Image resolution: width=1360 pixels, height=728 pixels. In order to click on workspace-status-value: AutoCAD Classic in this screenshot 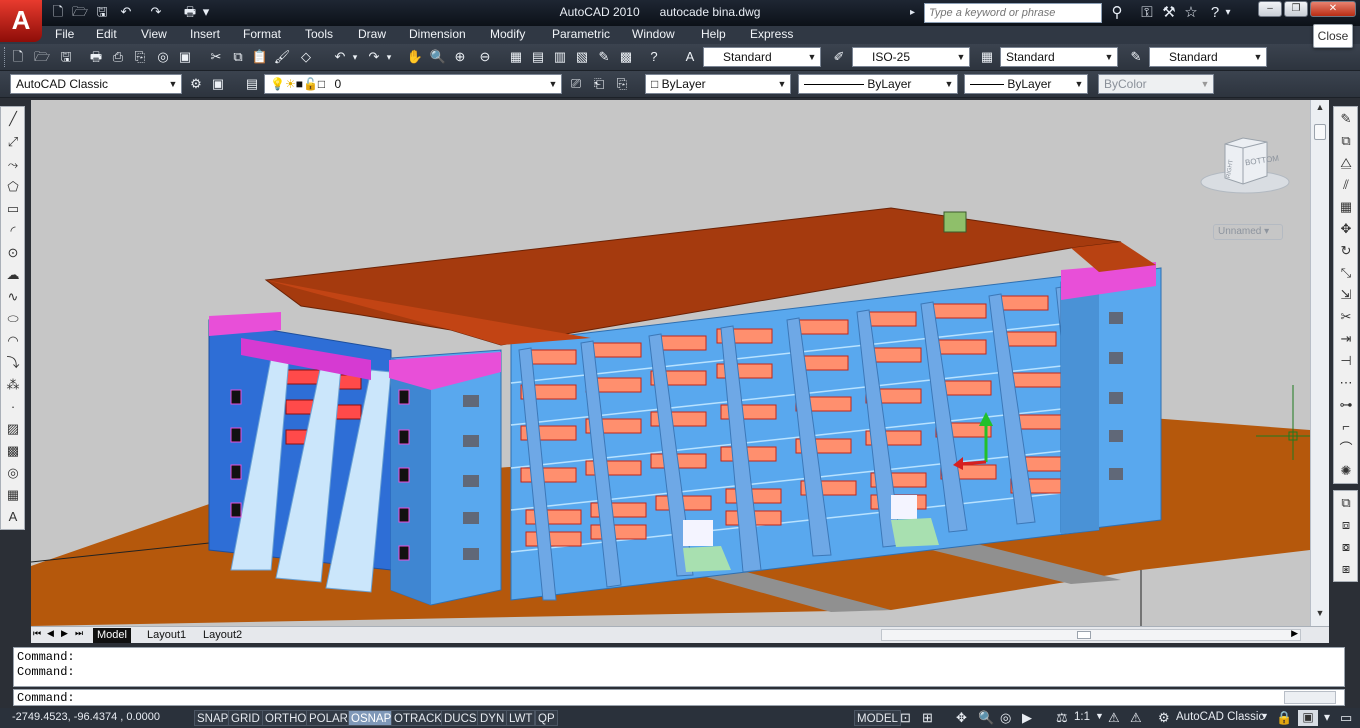, I will do `click(1220, 717)`.